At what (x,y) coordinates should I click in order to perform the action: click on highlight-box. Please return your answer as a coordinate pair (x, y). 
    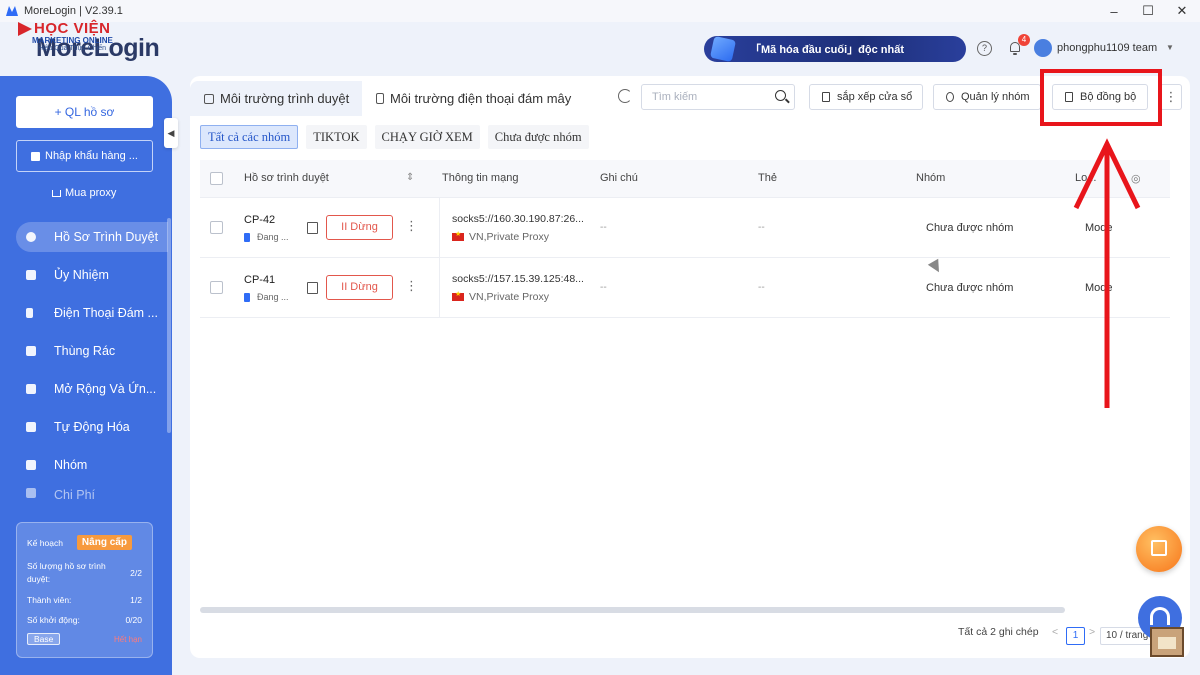
    Looking at the image, I should click on (1101, 97).